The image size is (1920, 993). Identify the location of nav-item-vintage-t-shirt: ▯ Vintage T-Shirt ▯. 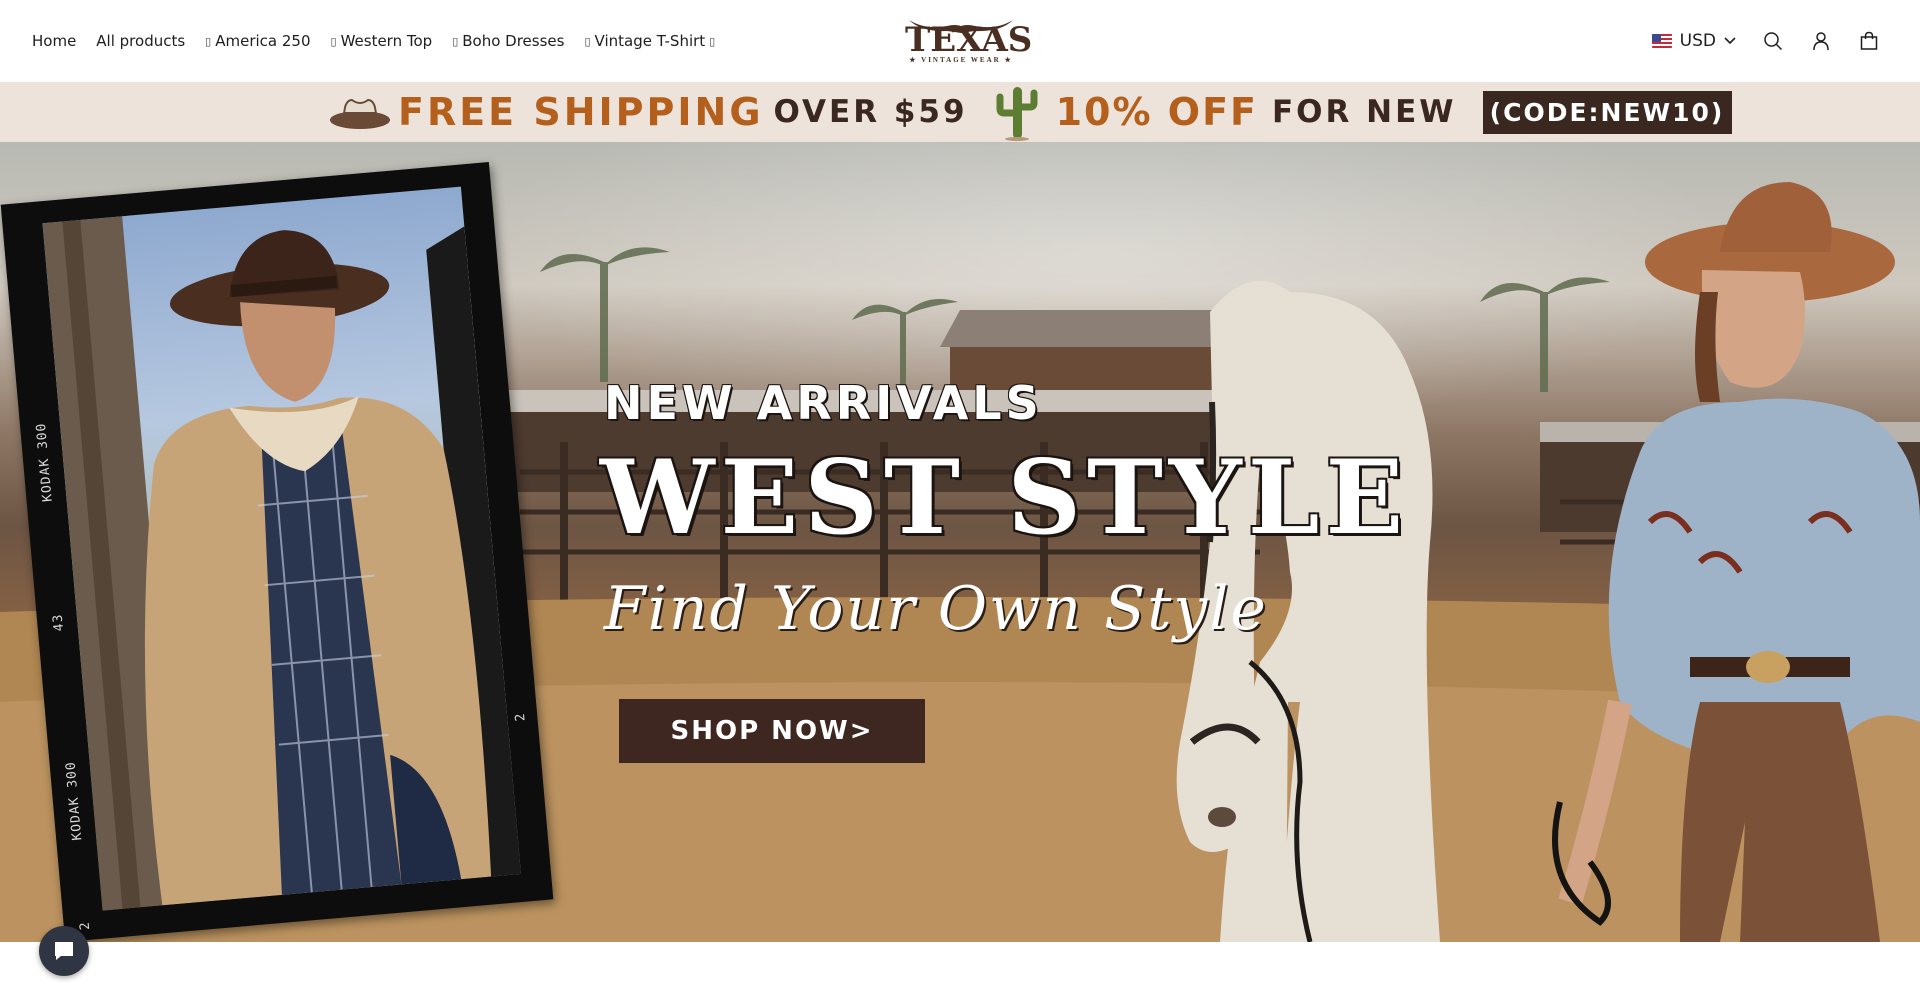
(649, 41).